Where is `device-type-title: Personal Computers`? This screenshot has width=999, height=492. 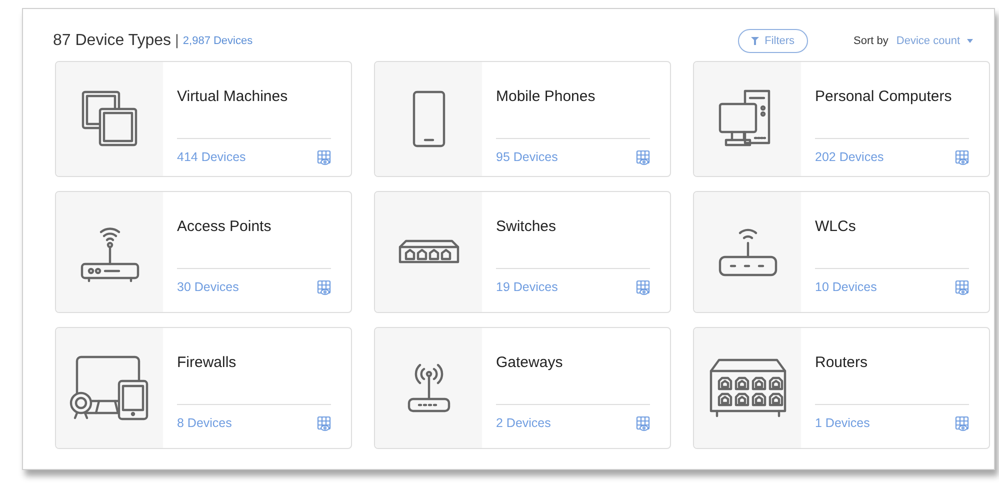
device-type-title: Personal Computers is located at coordinates (884, 97).